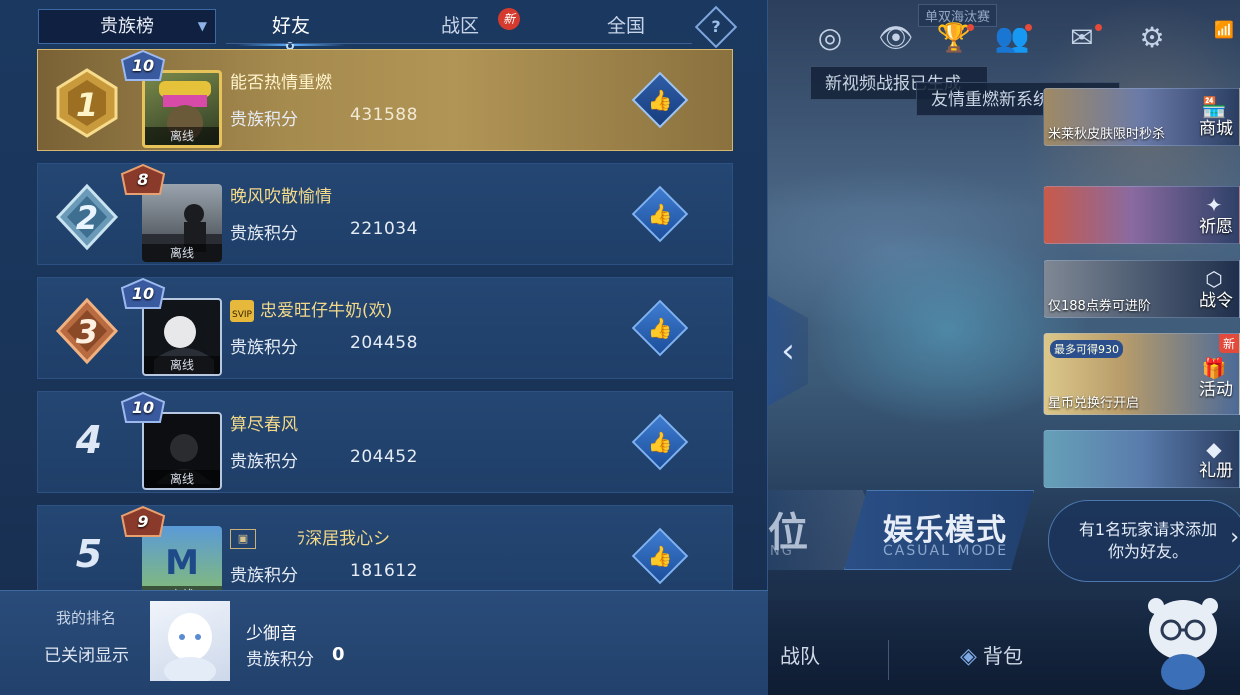 This screenshot has width=1240, height=695. What do you see at coordinates (326, 311) in the screenshot?
I see `player-name: 忠爱旺仔牛奶(欢)` at bounding box center [326, 311].